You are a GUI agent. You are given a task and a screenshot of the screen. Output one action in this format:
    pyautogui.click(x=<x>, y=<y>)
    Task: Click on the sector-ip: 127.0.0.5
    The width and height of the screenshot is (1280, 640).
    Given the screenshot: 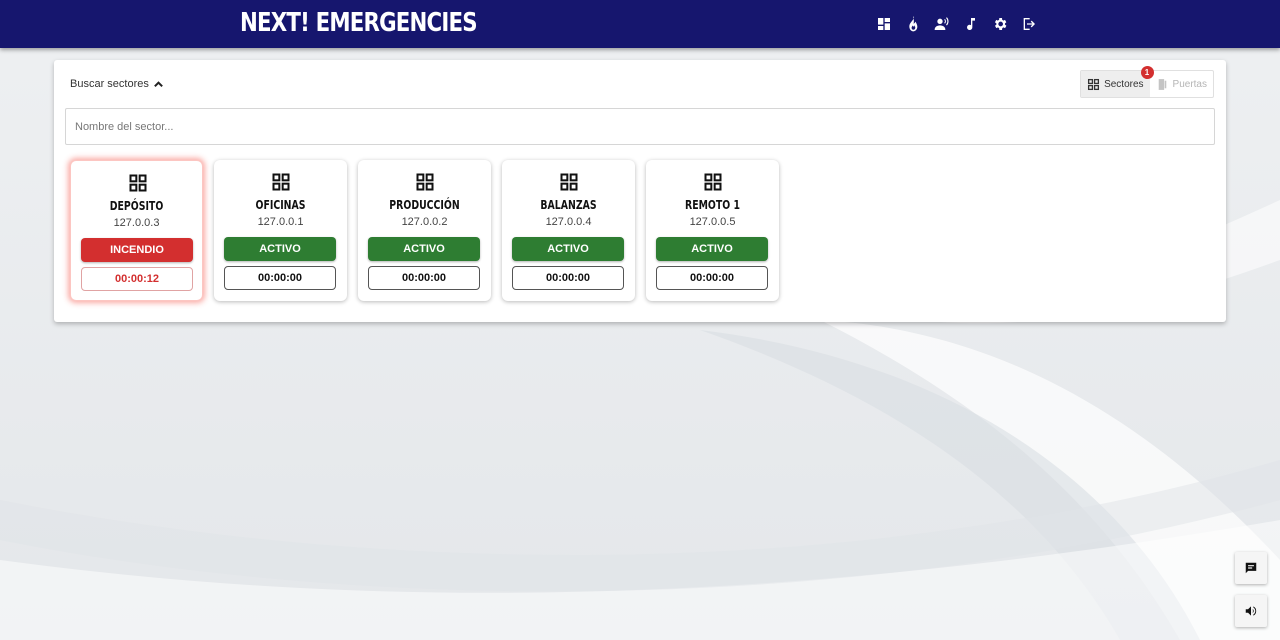 What is the action you would take?
    pyautogui.click(x=712, y=222)
    